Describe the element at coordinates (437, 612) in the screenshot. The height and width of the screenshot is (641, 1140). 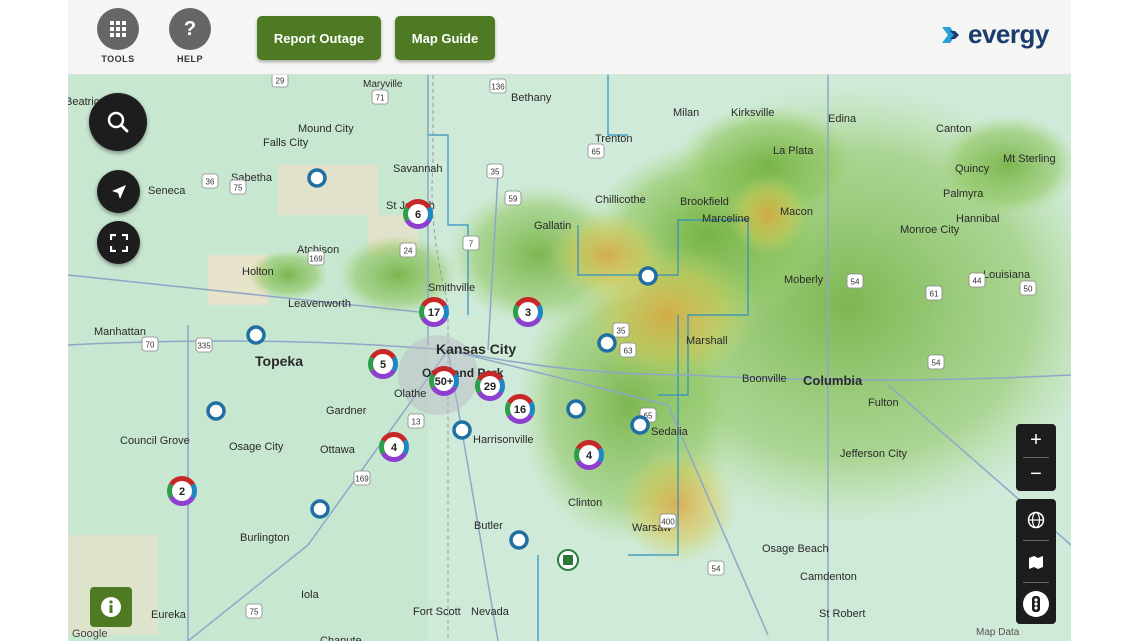
I see `city-label: Fort Scott` at that location.